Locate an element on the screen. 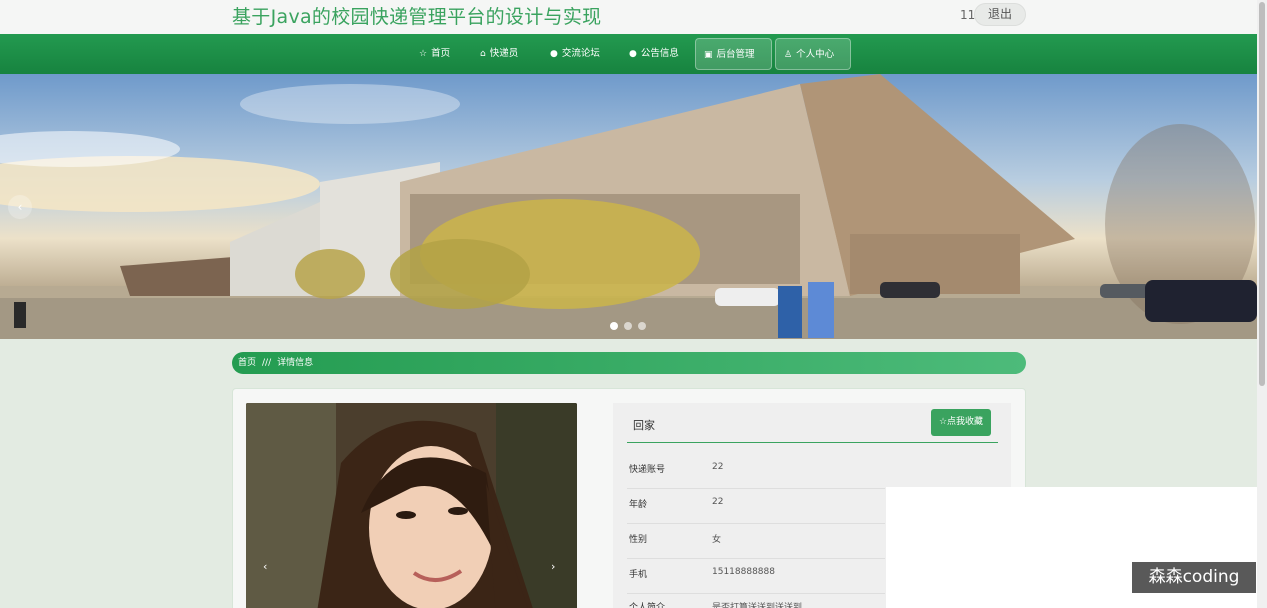 The image size is (1267, 608). lock-icon: ⌂ is located at coordinates (483, 54).